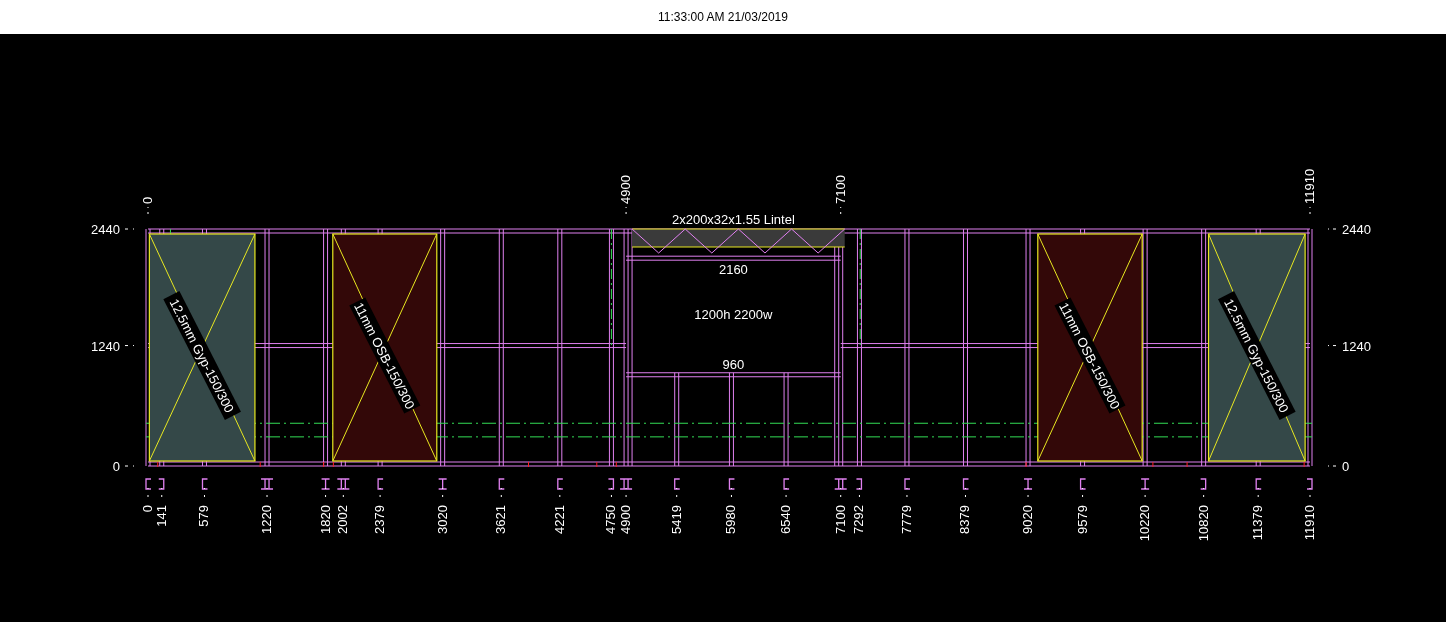 This screenshot has width=1446, height=622. Describe the element at coordinates (325, 519) in the screenshot. I see `dimension-label: 1820` at that location.